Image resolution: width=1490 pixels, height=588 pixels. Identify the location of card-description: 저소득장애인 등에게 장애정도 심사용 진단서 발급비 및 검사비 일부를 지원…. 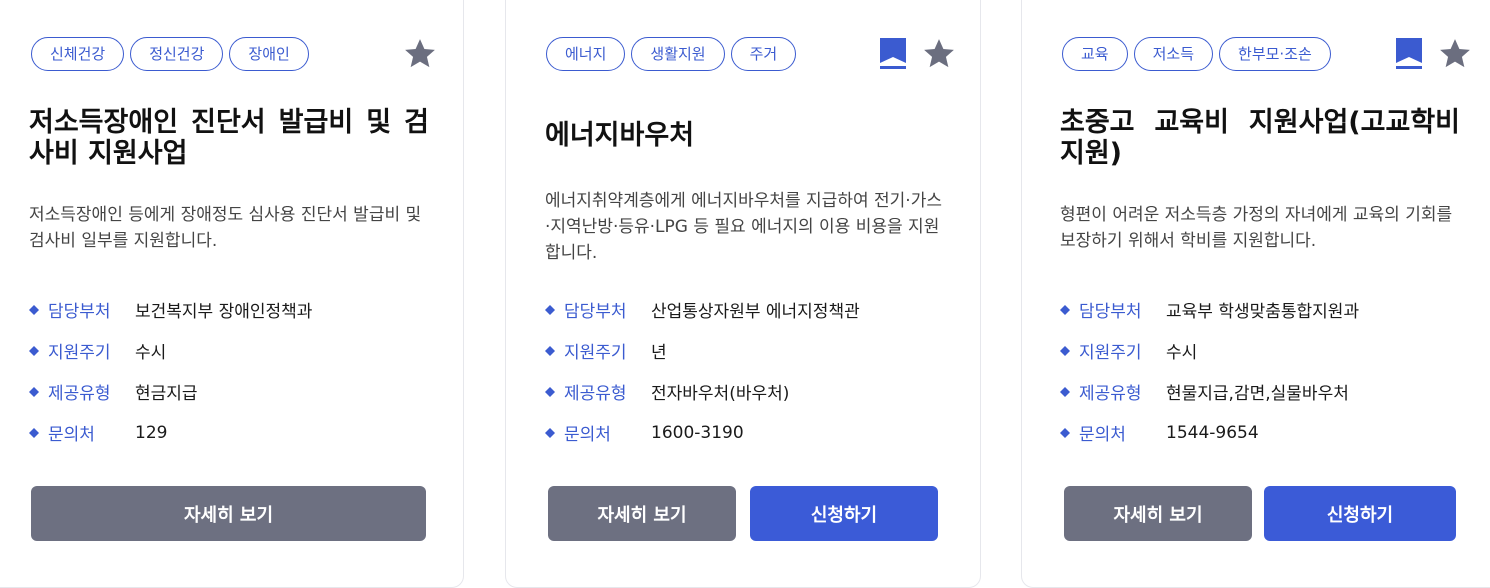
(225, 228).